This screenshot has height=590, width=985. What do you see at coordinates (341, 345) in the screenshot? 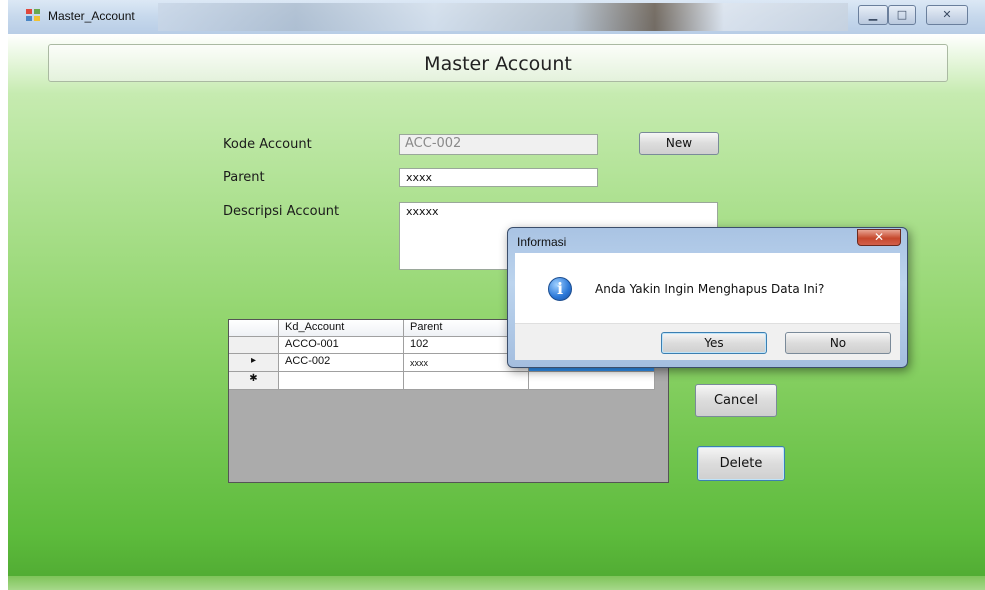
I see `table-cell-kd-account: ACCO-001` at bounding box center [341, 345].